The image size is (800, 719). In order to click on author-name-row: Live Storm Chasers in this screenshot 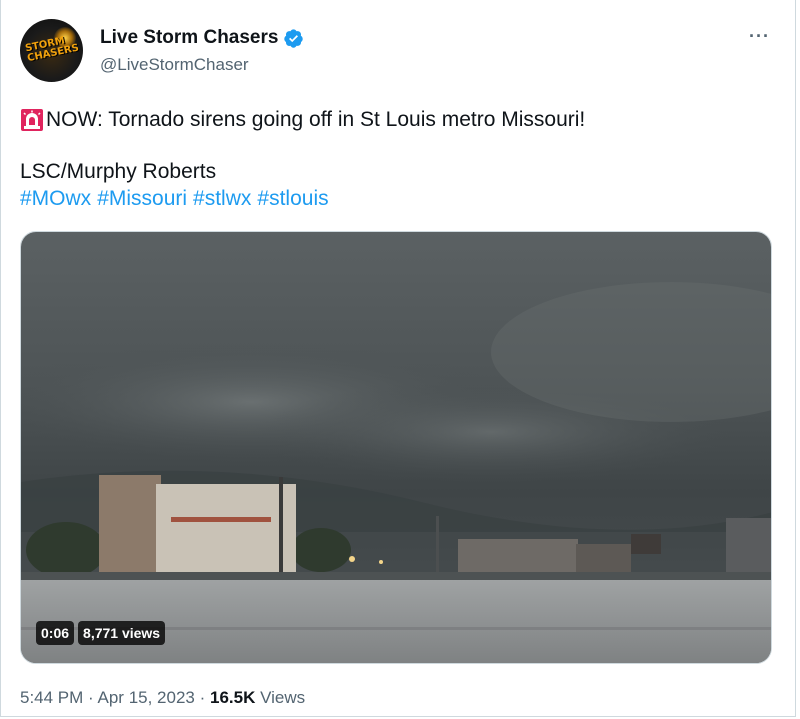, I will do `click(202, 38)`.